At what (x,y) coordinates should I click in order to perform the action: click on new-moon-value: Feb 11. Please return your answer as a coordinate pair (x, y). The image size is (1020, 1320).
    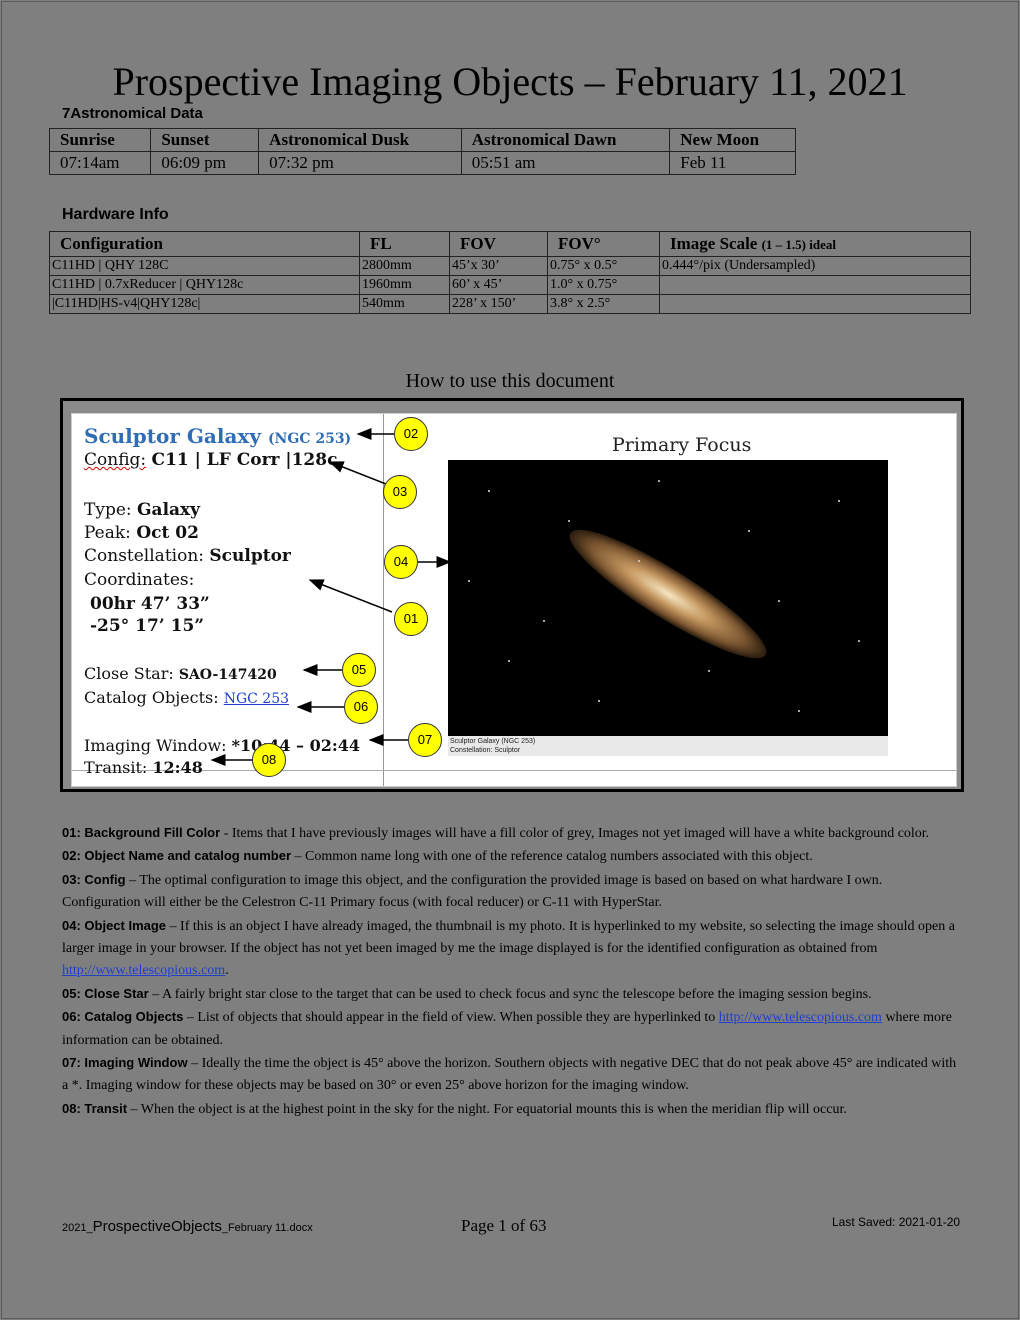
    Looking at the image, I should click on (732, 163).